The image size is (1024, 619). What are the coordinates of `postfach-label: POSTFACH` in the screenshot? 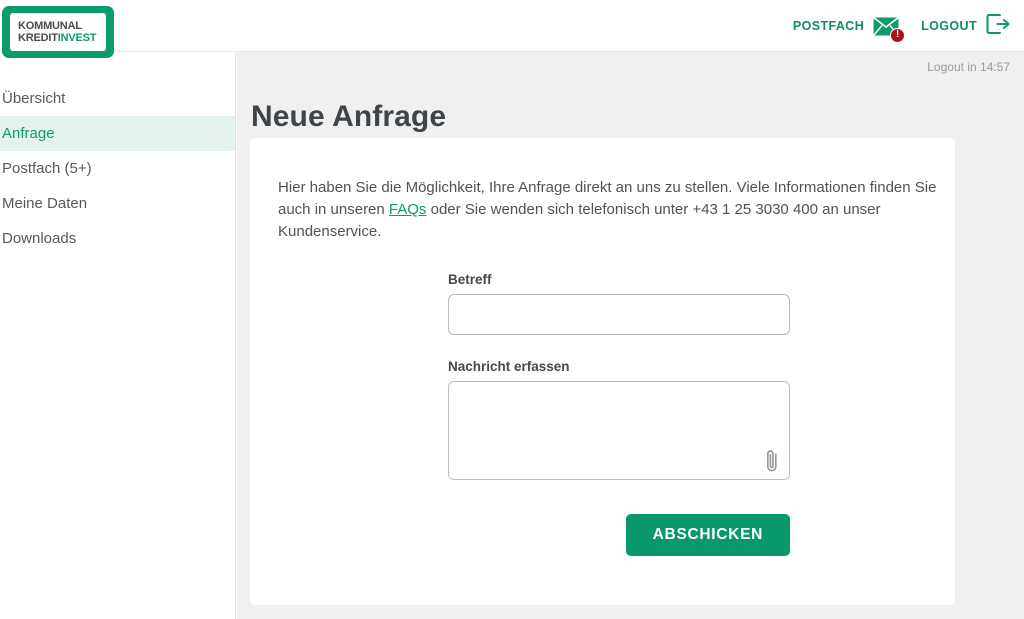 It's located at (828, 26).